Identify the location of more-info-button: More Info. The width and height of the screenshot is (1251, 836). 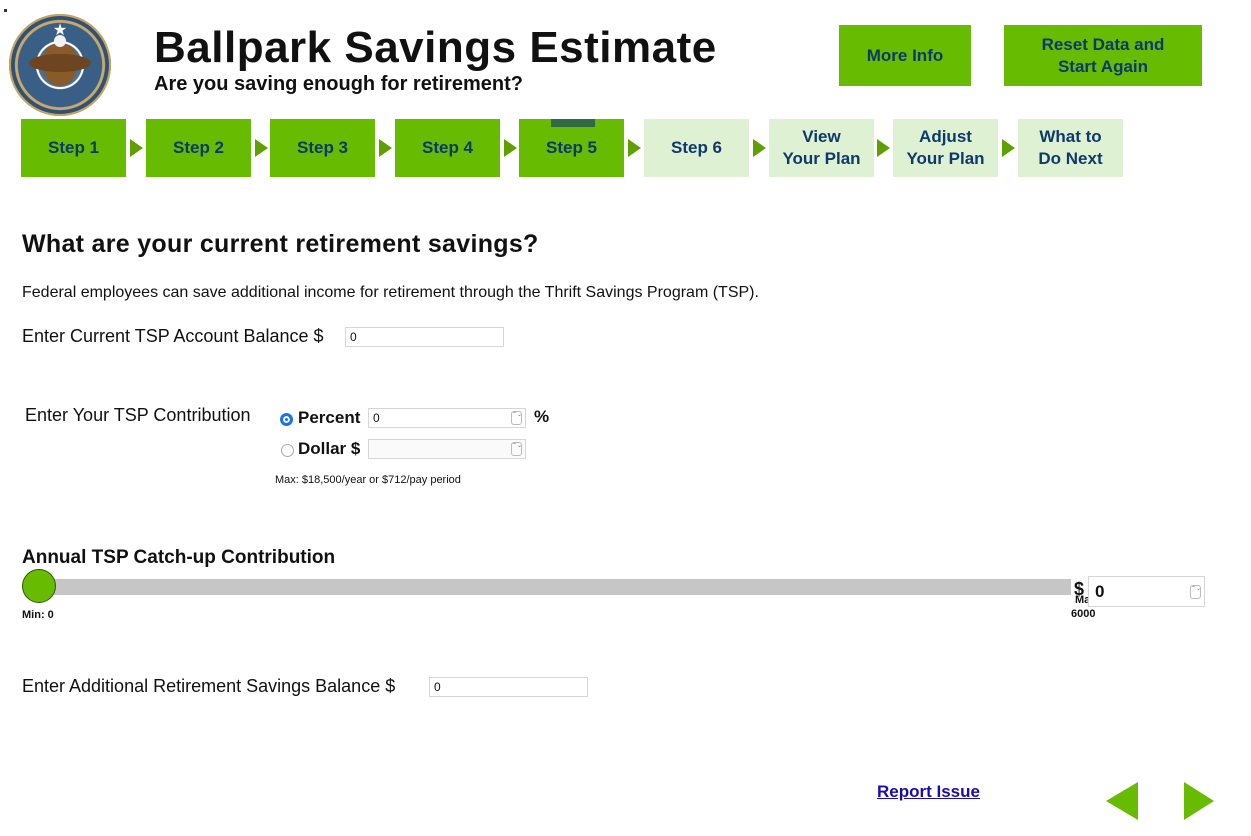
(905, 55).